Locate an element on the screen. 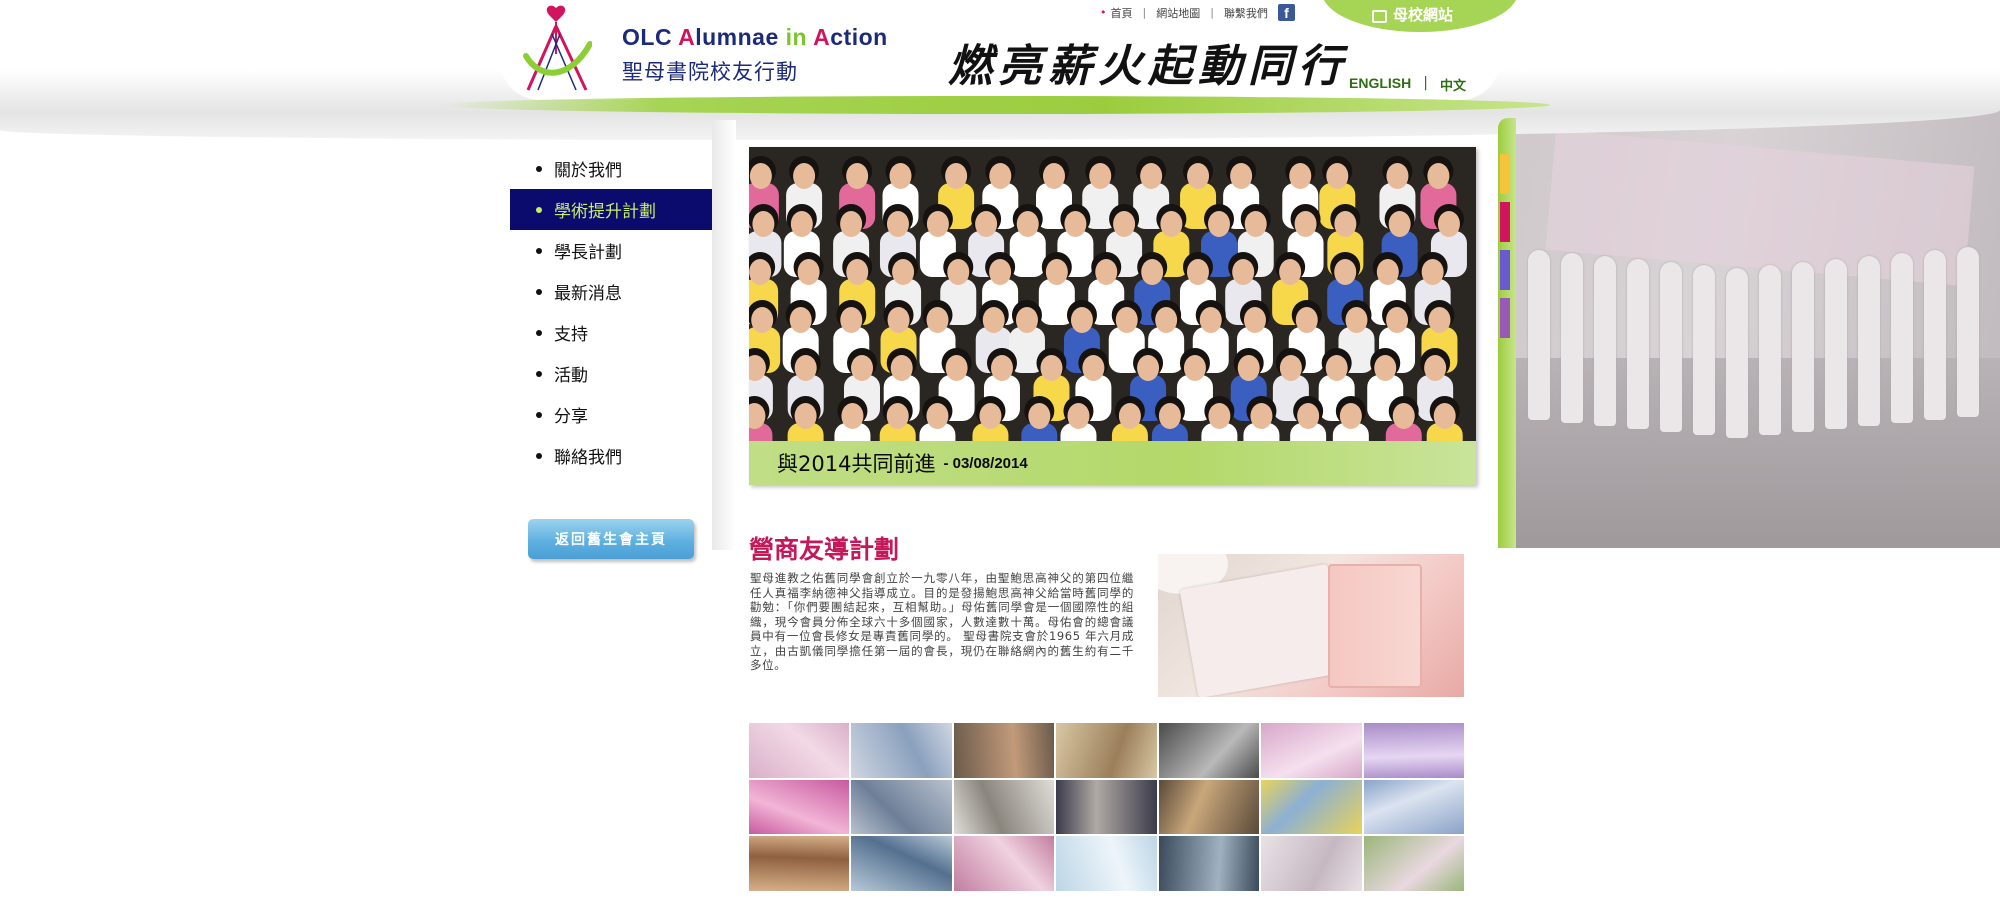  sidebar-item-support: 支持 is located at coordinates (612, 332).